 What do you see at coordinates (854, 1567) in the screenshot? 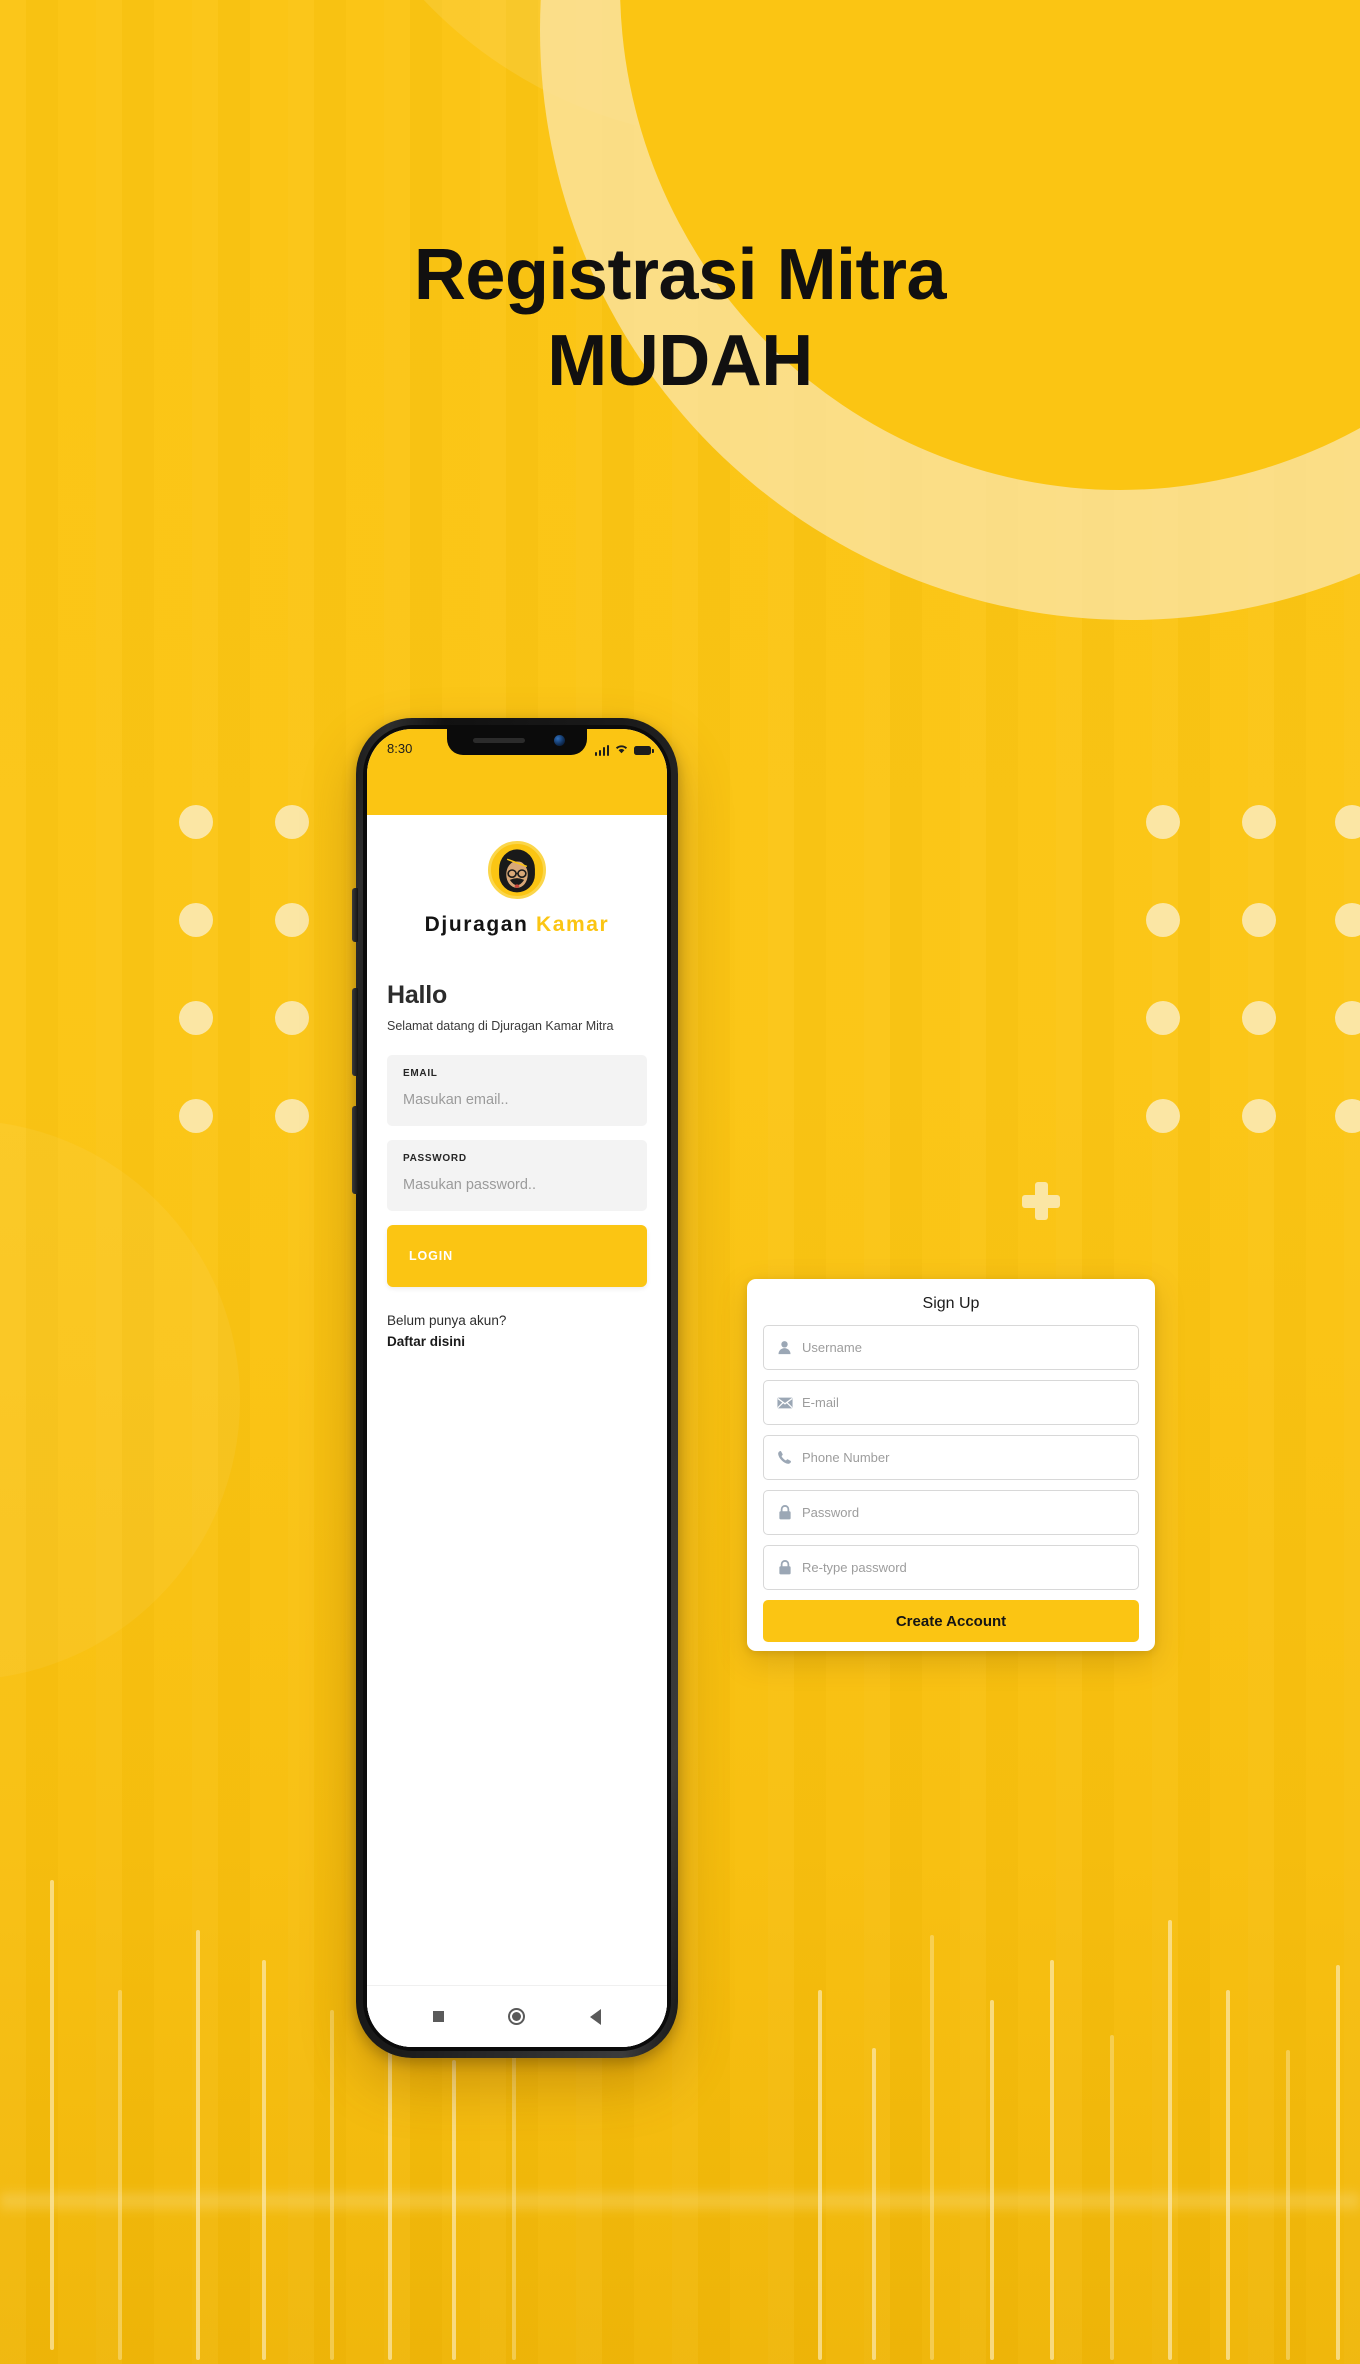
I see `retype-password-input-placeholder: Re-type password` at bounding box center [854, 1567].